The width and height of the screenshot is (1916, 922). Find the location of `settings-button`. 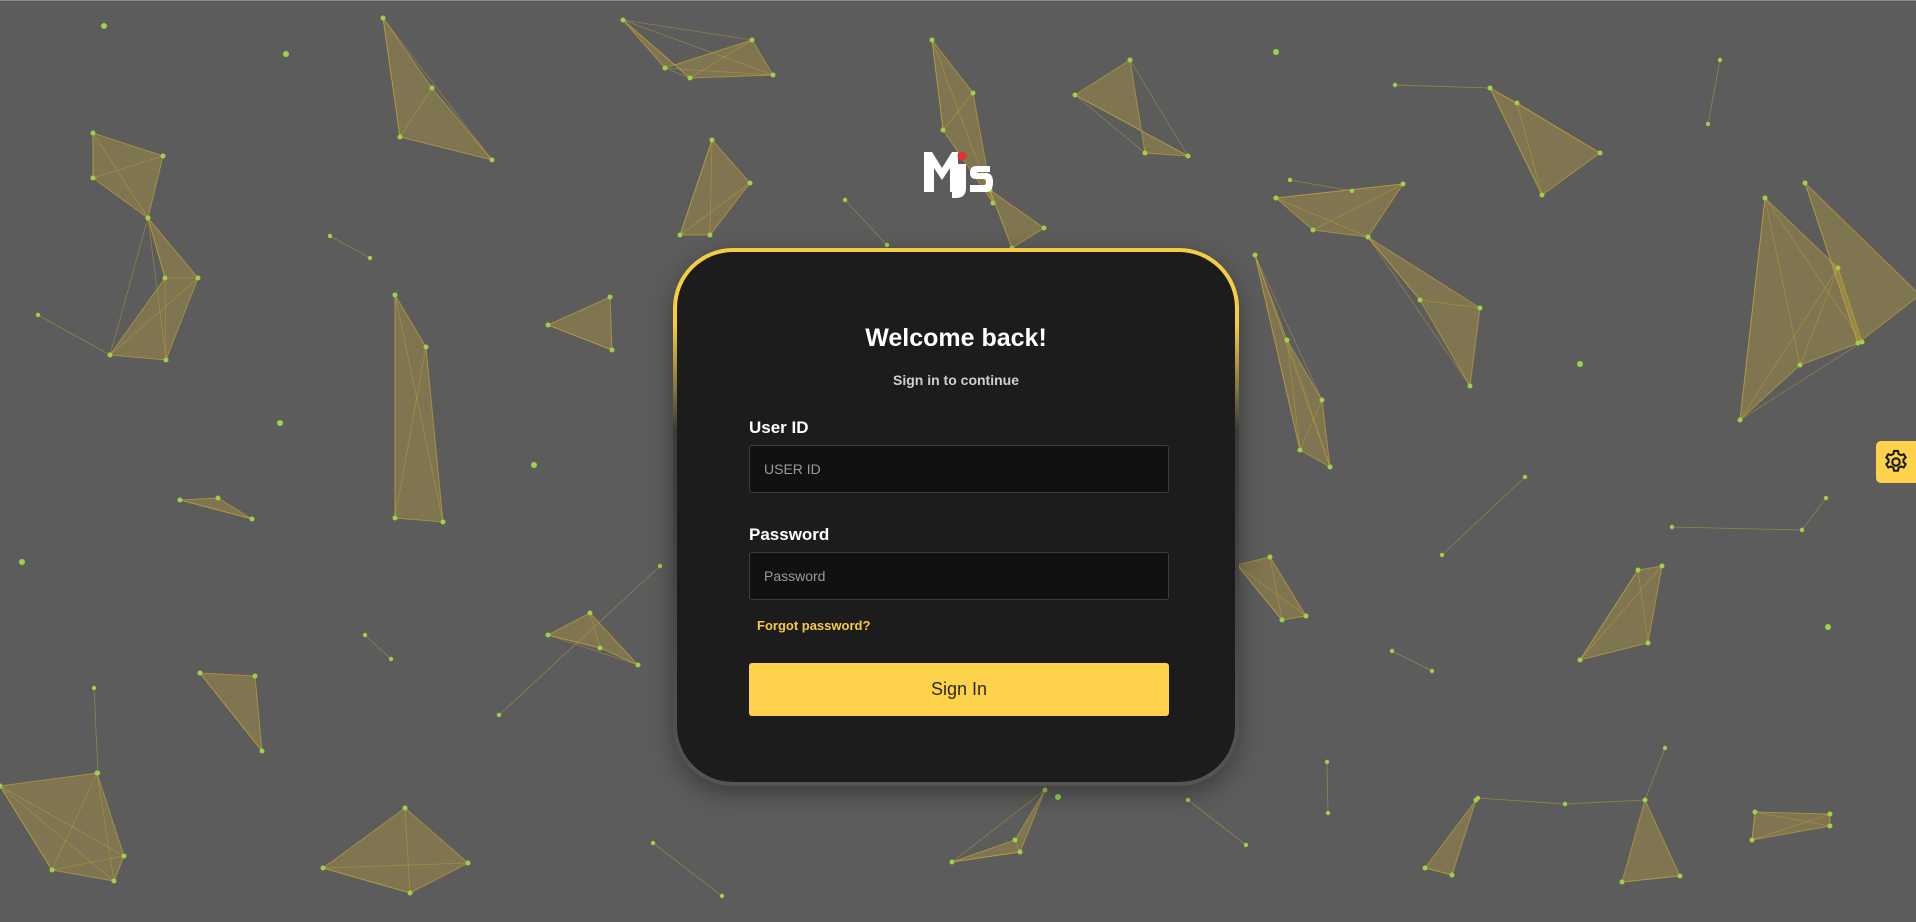

settings-button is located at coordinates (1896, 462).